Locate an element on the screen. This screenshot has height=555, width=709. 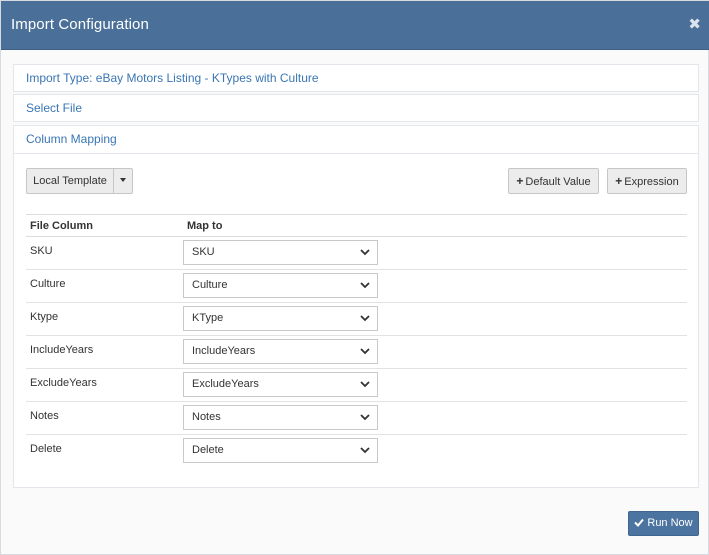
map-to-value: IncludeYears is located at coordinates (224, 351).